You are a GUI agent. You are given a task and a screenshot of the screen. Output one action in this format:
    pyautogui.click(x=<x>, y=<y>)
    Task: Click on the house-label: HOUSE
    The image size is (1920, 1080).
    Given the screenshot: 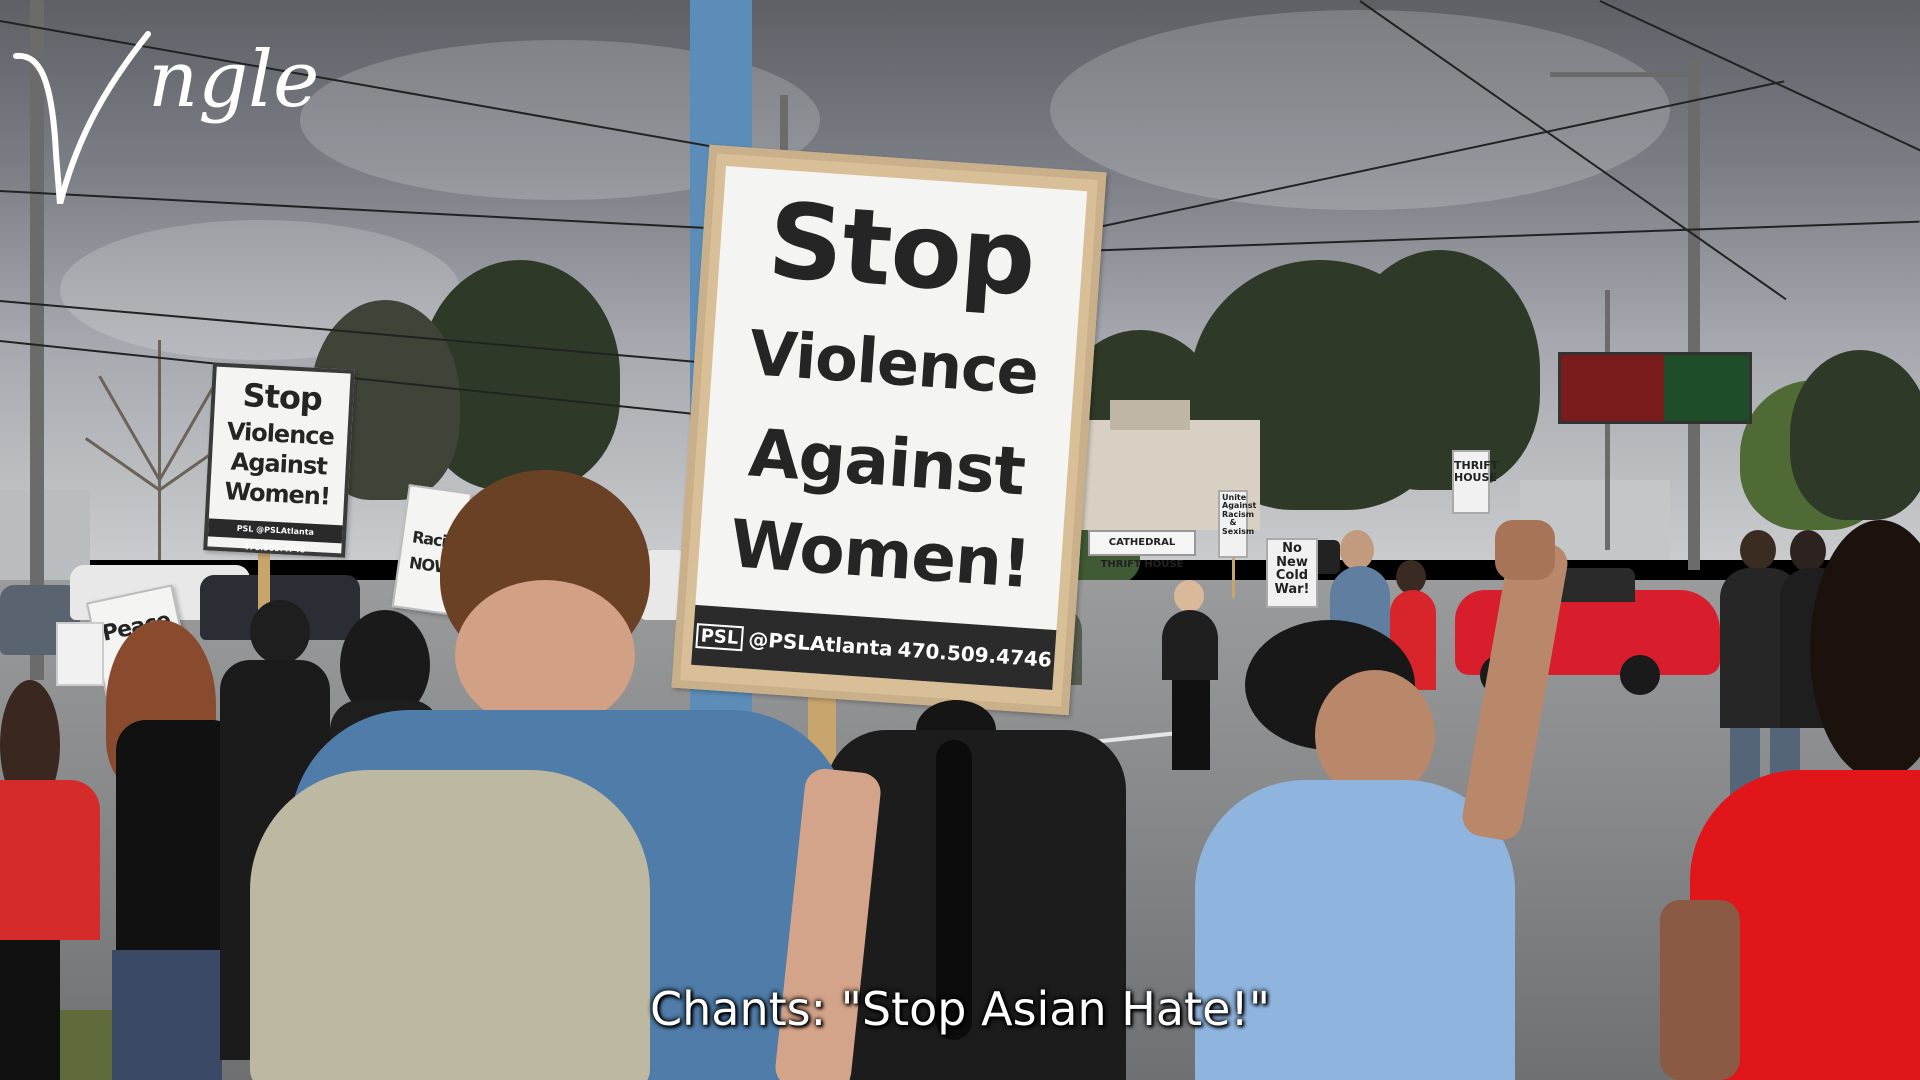 What is the action you would take?
    pyautogui.click(x=1475, y=477)
    